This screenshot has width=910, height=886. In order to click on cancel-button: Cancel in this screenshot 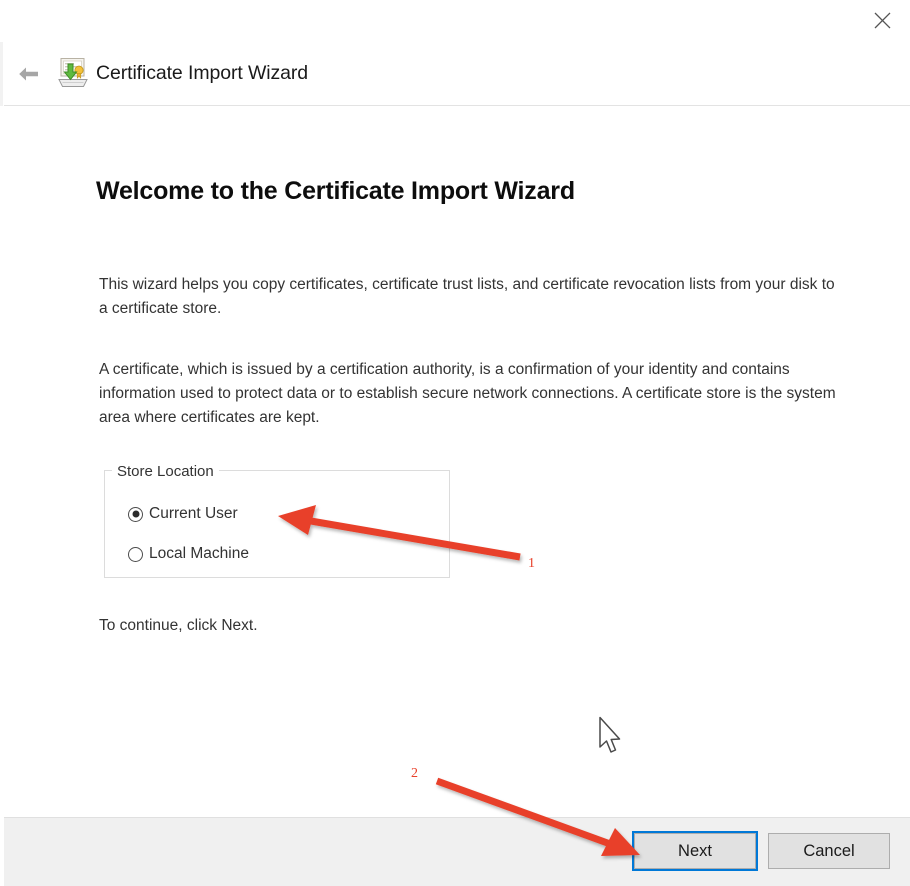, I will do `click(829, 851)`.